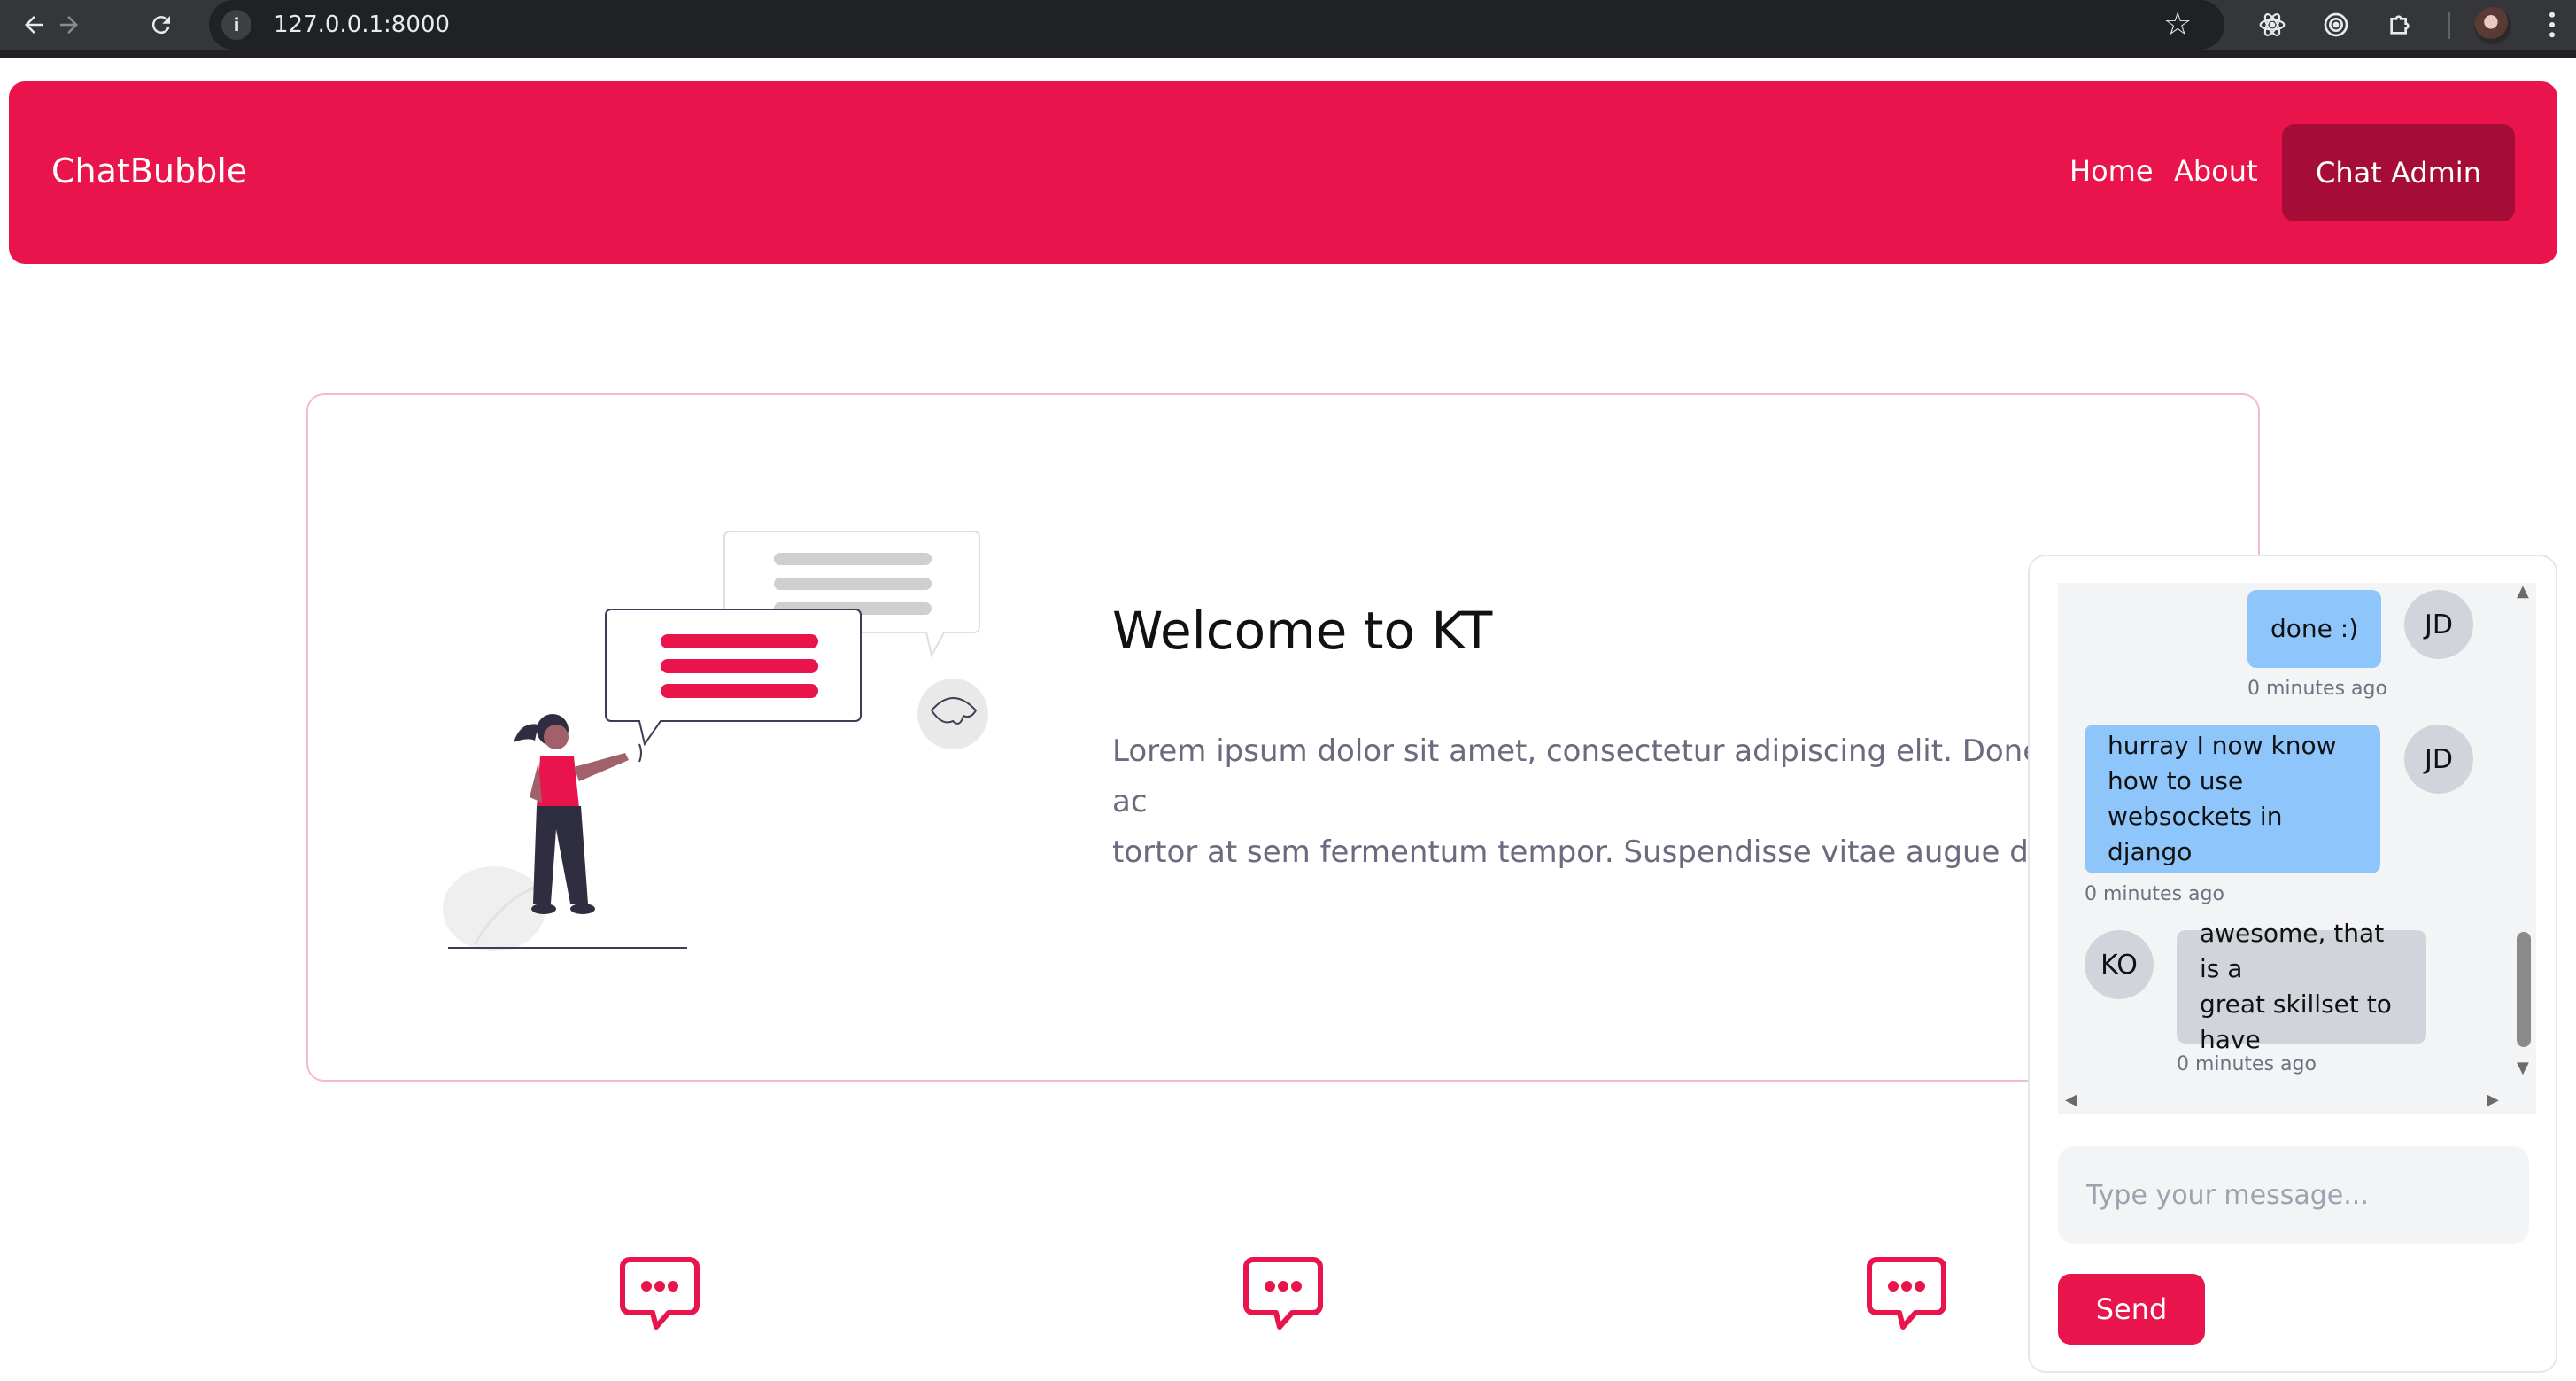  Describe the element at coordinates (362, 25) in the screenshot. I see `url-text: 127.0.0.1:8000` at that location.